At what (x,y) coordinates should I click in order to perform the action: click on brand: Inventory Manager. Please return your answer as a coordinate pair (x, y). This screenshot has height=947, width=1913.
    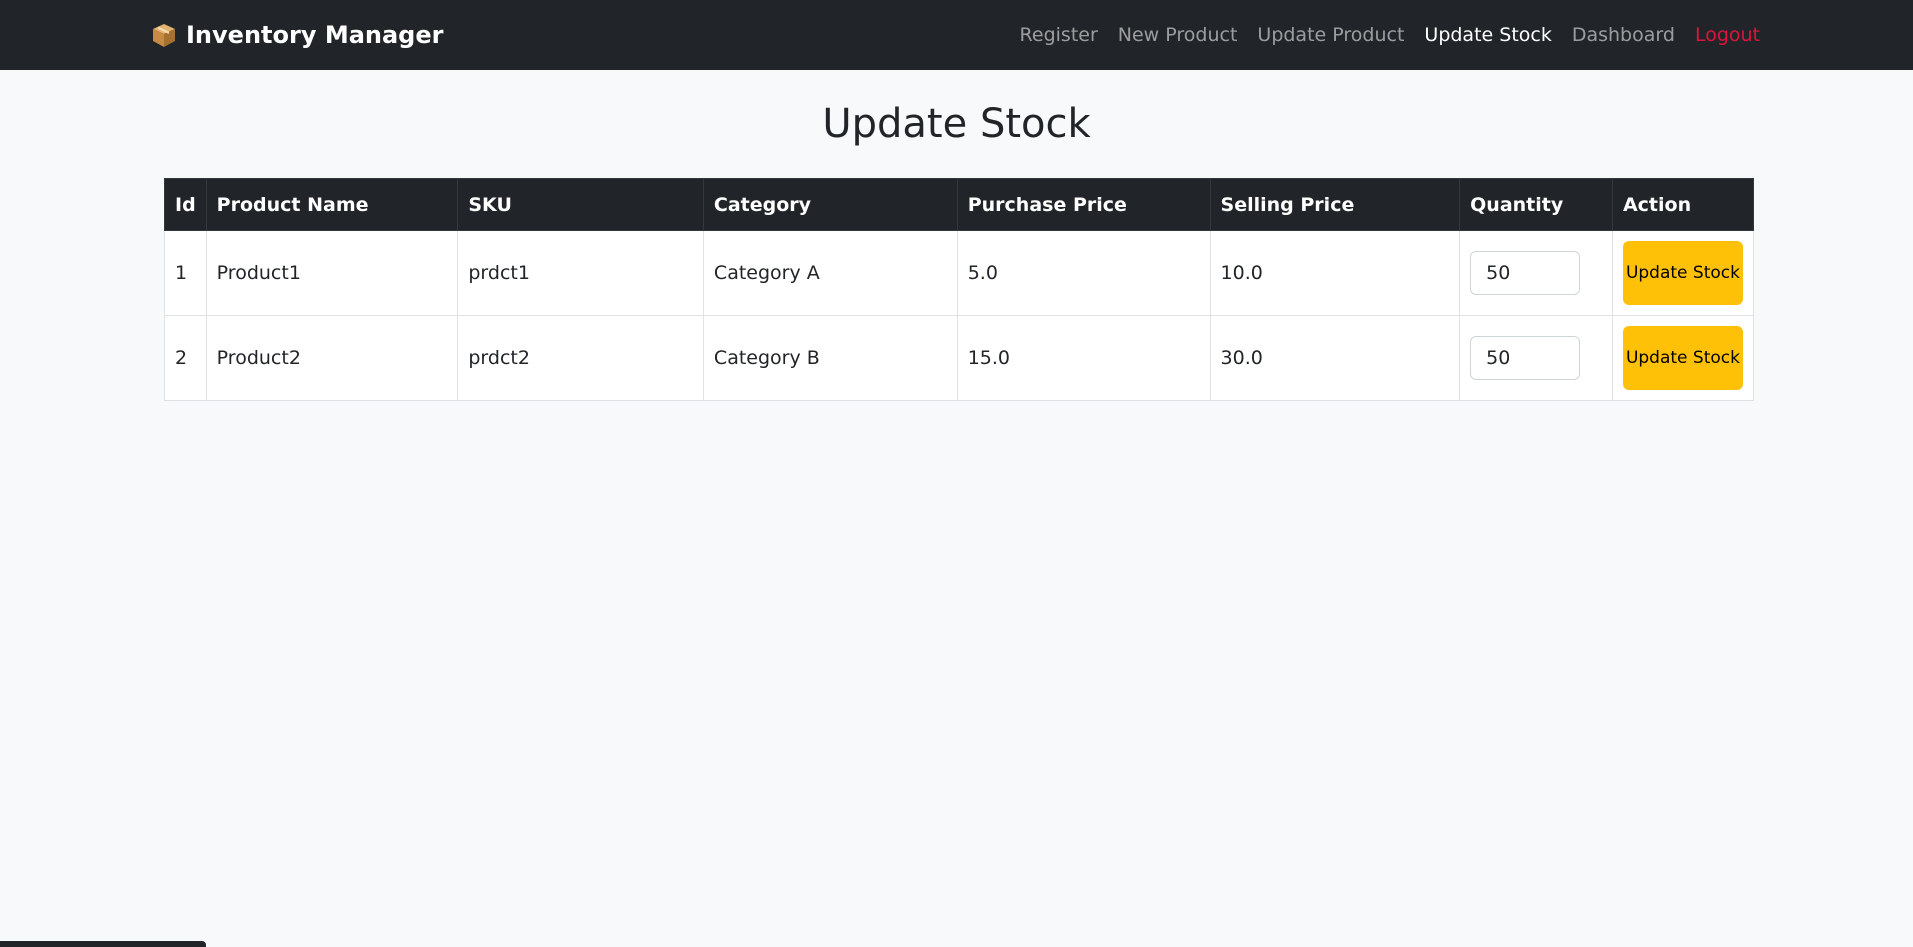
    Looking at the image, I should click on (296, 35).